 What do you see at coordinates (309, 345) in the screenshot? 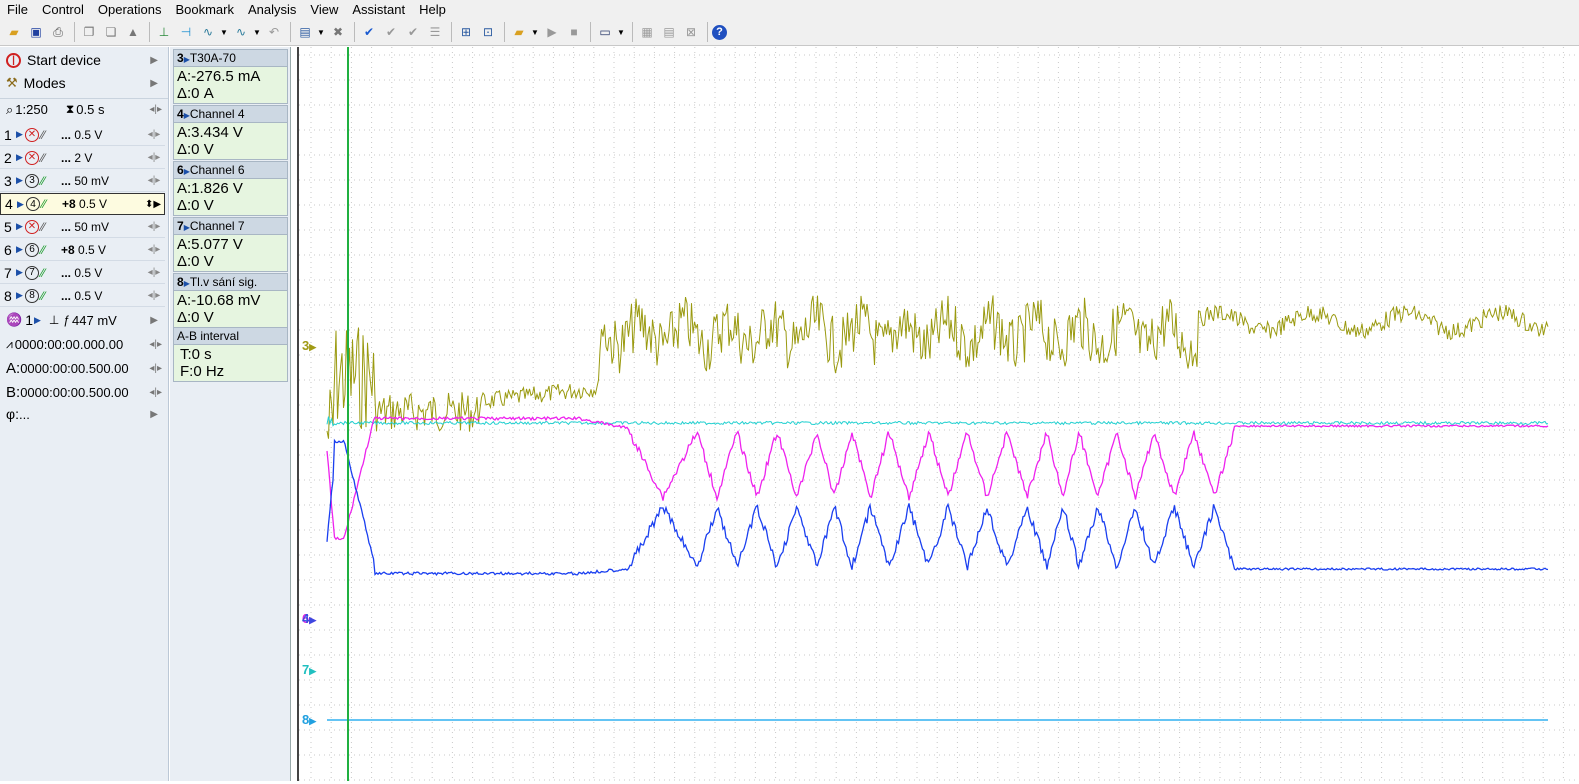
I see `channel-3-marker: 3▶` at bounding box center [309, 345].